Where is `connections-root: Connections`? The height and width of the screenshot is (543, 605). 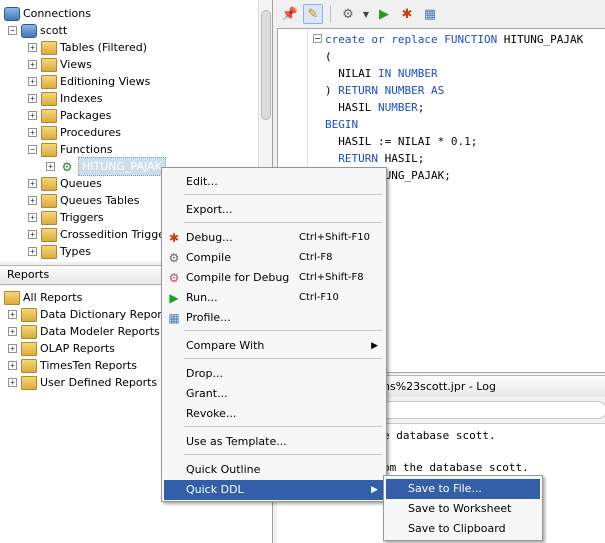 connections-root: Connections is located at coordinates (47, 13).